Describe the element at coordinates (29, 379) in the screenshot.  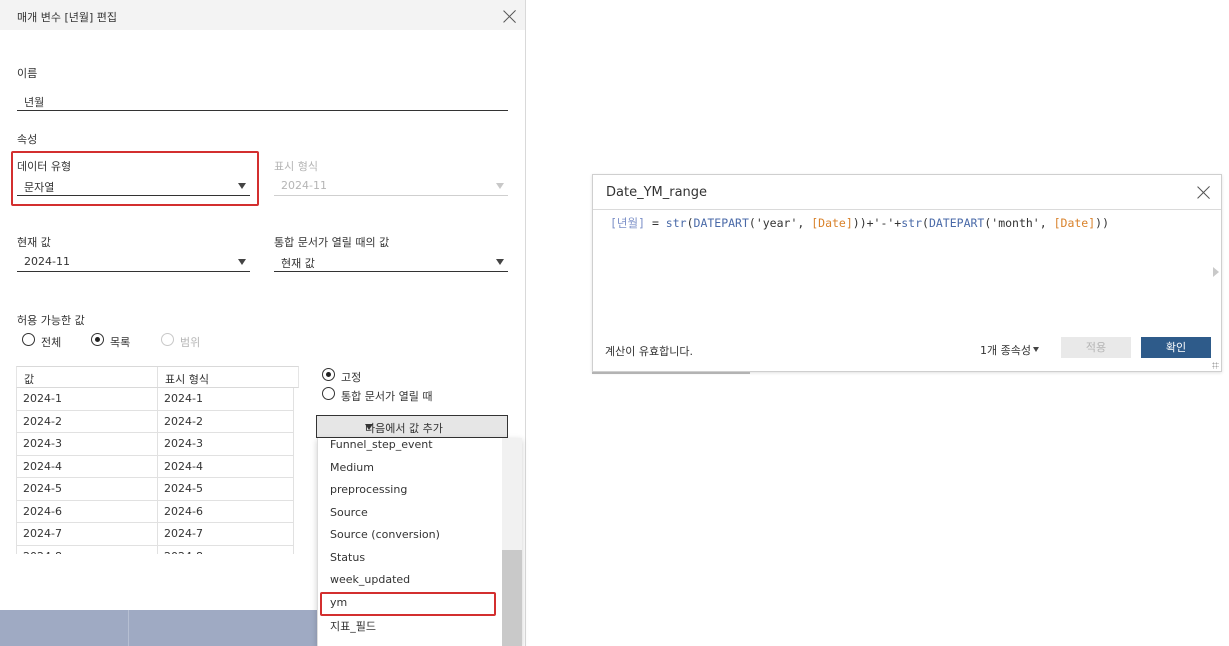
I see `column-header-value: 값` at that location.